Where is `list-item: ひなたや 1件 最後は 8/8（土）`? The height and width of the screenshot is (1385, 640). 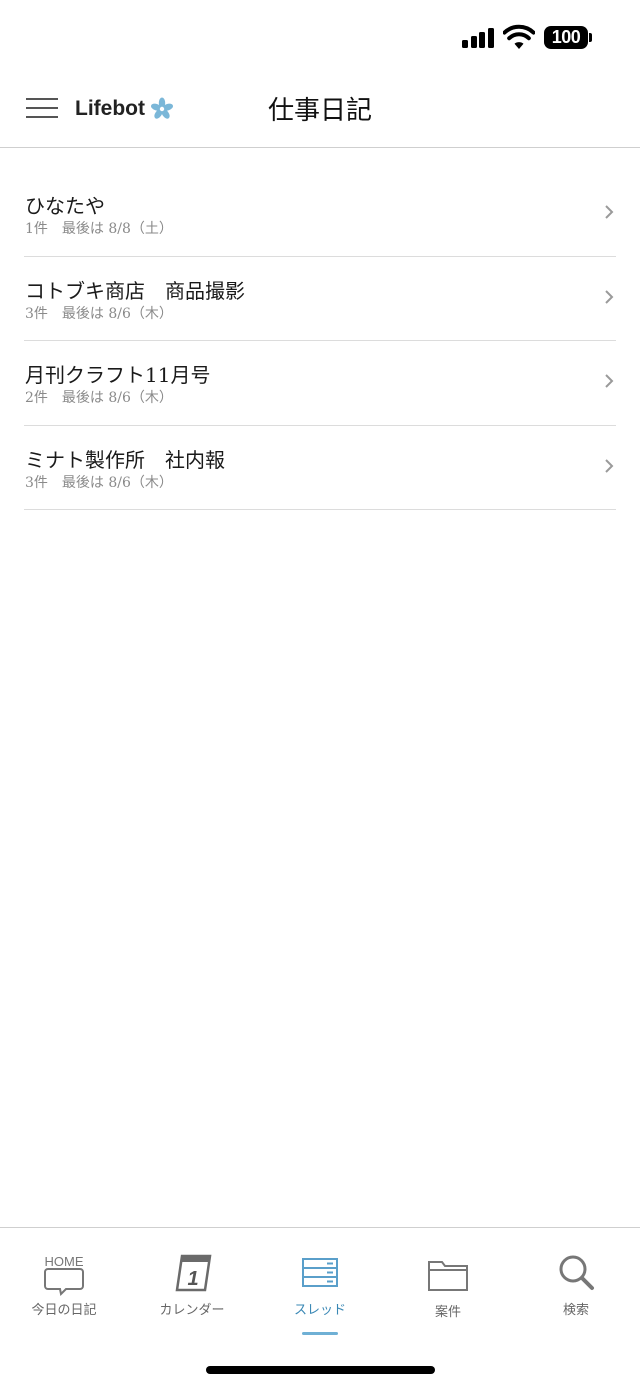
list-item: ひなたや 1件 最後は 8/8（土） is located at coordinates (320, 214).